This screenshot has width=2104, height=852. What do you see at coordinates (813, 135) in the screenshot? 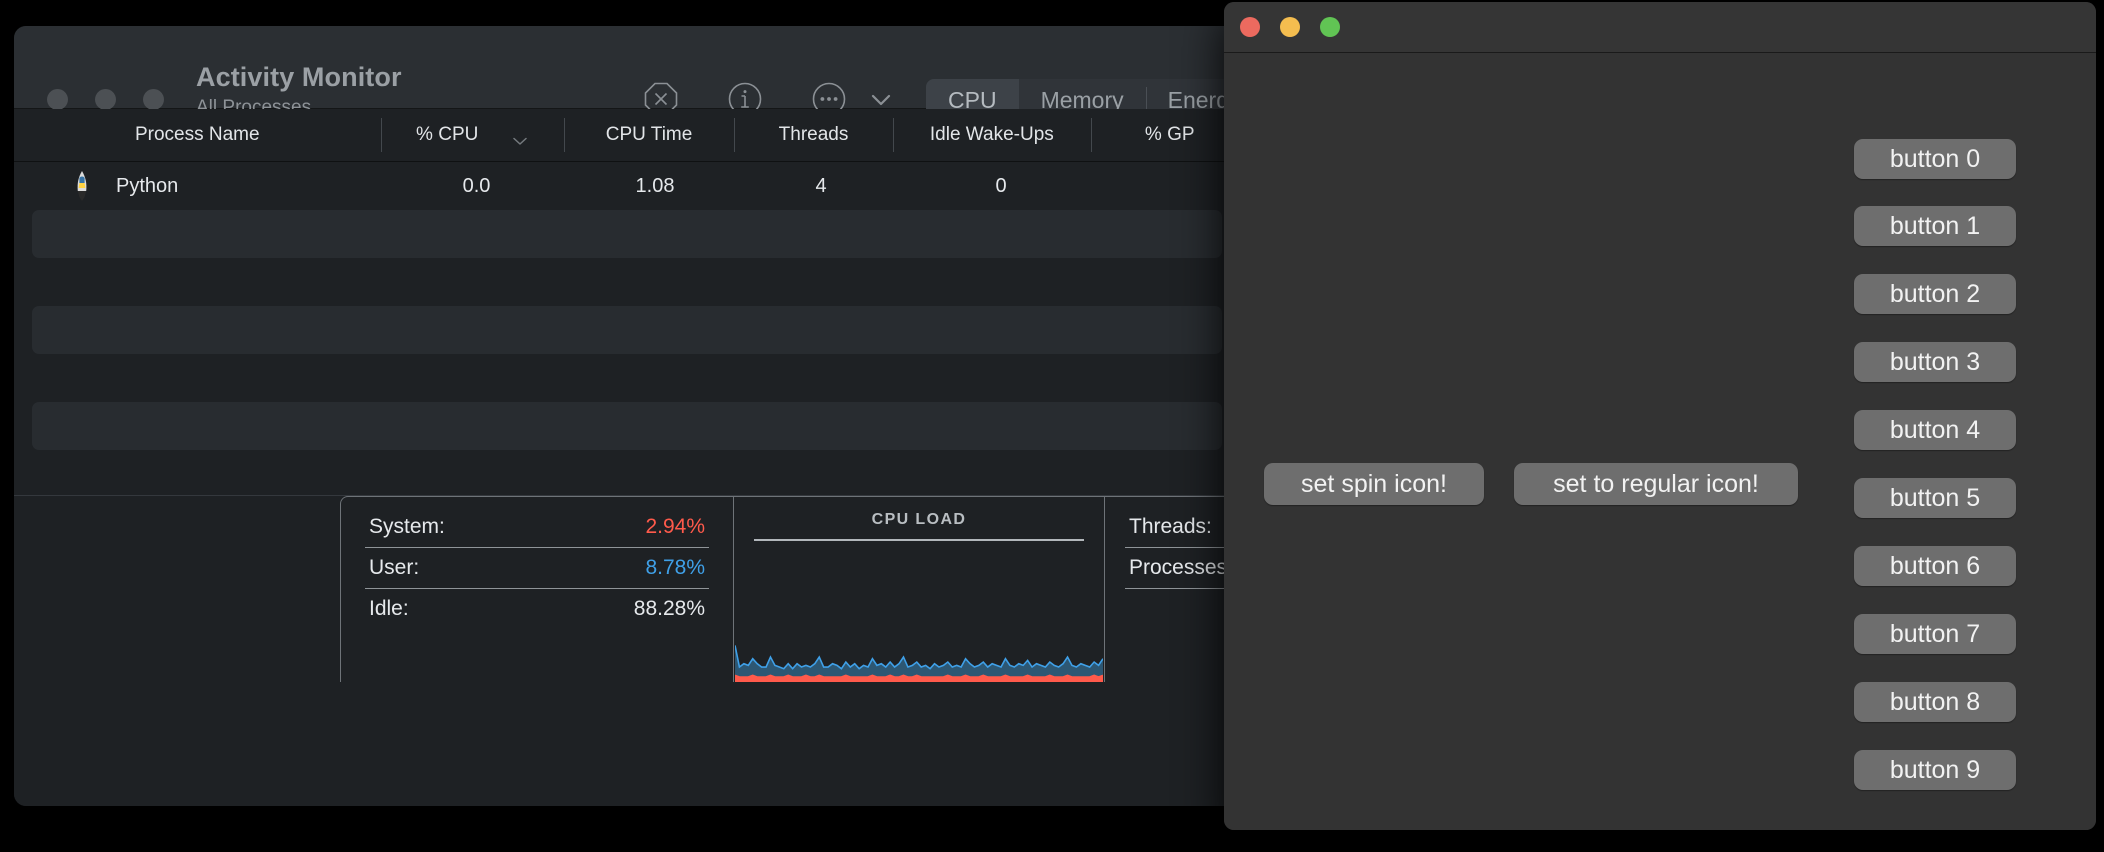
I see `column-header-threads: Threads` at bounding box center [813, 135].